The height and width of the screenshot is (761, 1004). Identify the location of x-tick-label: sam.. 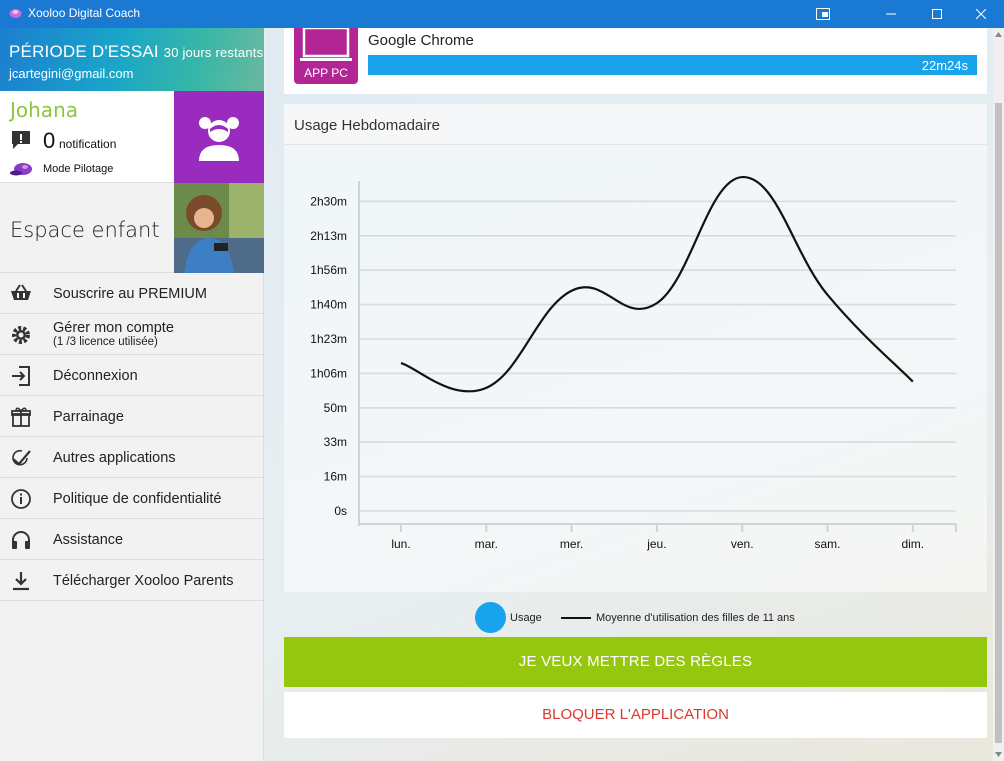
(827, 544).